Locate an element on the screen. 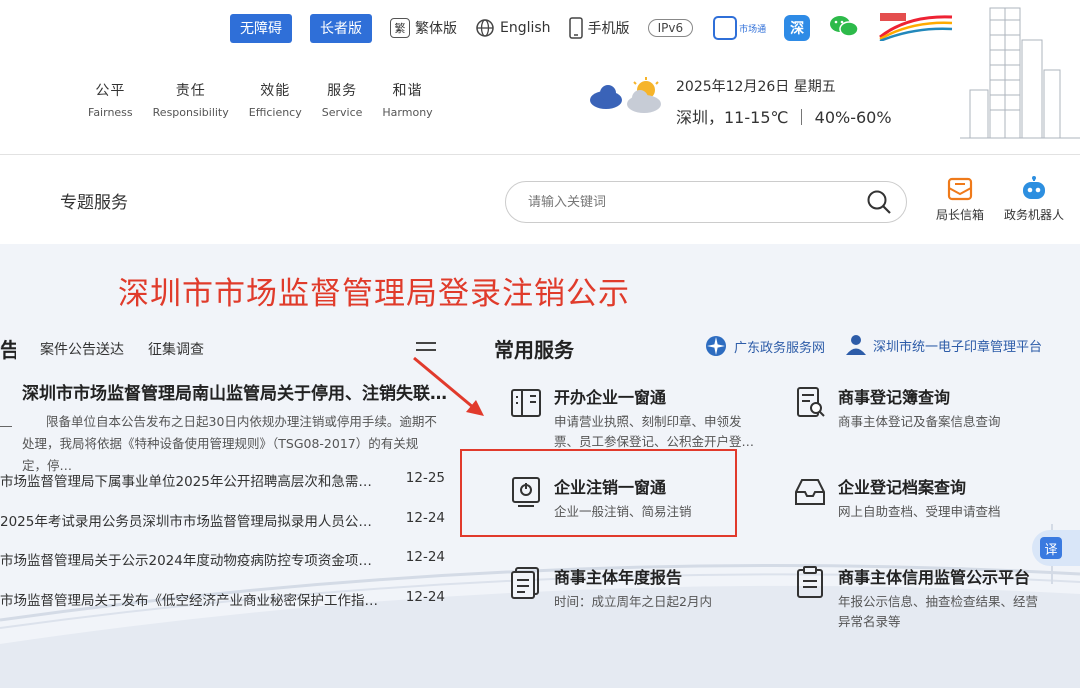  traditional-chinese-link: 繁 繁体版 is located at coordinates (423, 28).